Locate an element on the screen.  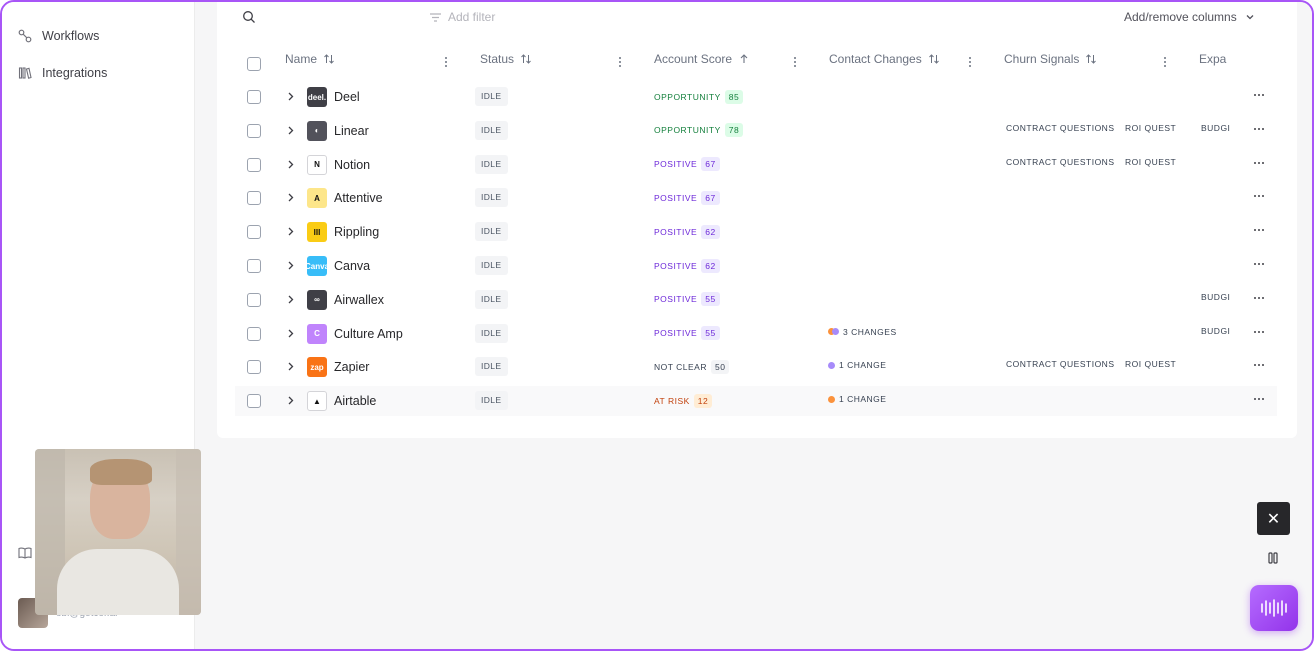
score-value: 85 is located at coordinates (734, 96).